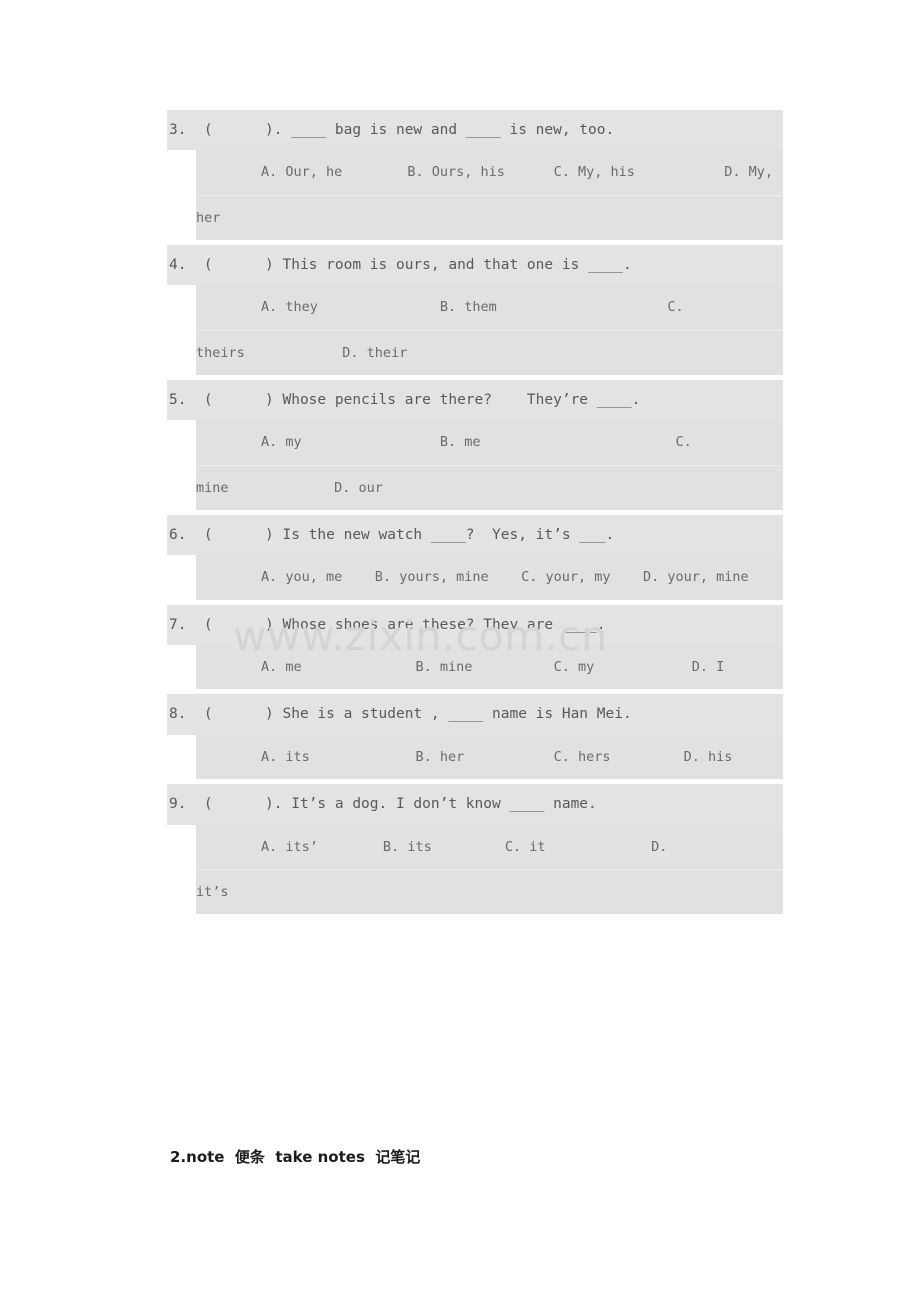  I want to click on vocabulary-note: 2.note 便条 take notes 记笔记, so click(295, 1157).